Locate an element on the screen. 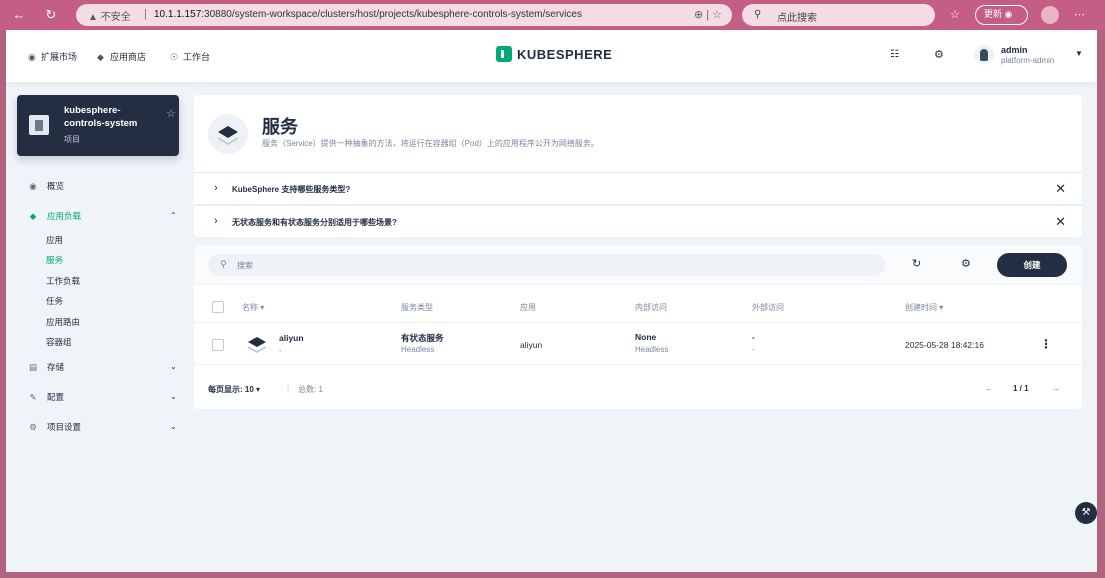 This screenshot has height=578, width=1105. column-external-access: 外部访问 is located at coordinates (768, 307).